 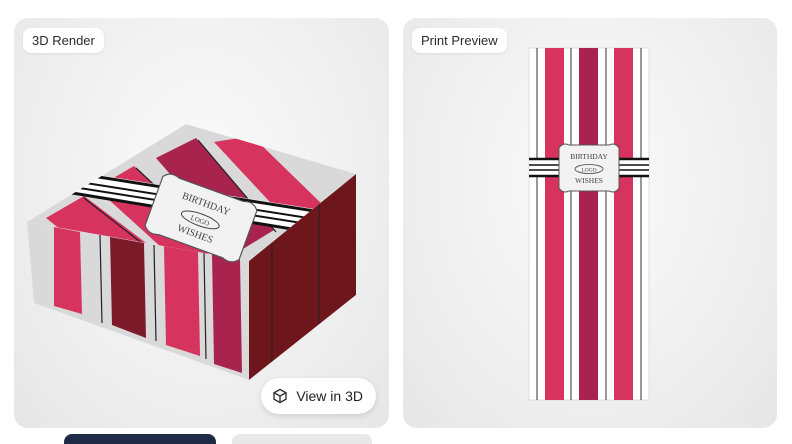 I want to click on view-in-3d-button: View in 3D, so click(x=318, y=396).